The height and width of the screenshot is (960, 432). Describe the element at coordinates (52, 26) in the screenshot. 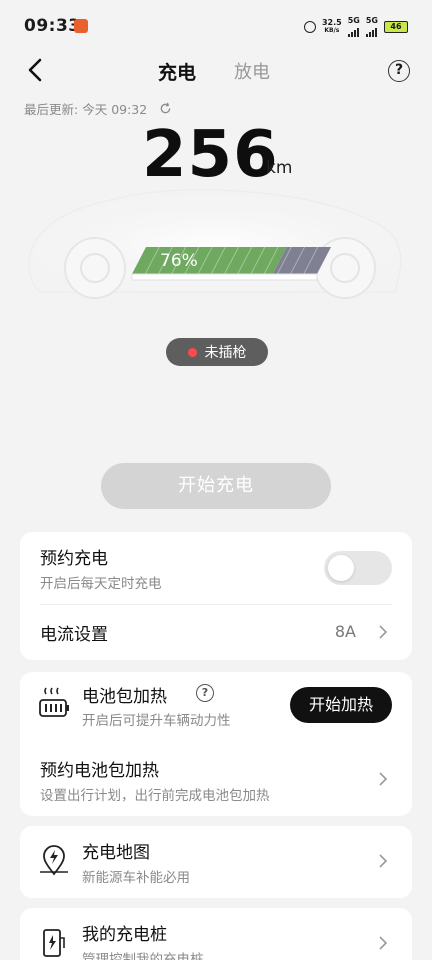

I see `status-time: 09:33` at that location.